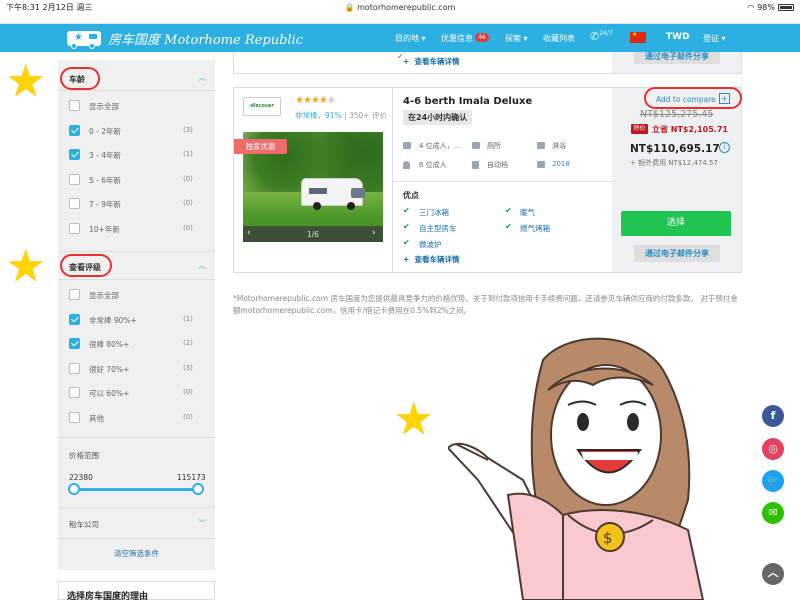 This screenshot has height=600, width=800. I want to click on rental-company-title: 租车公司, so click(84, 524).